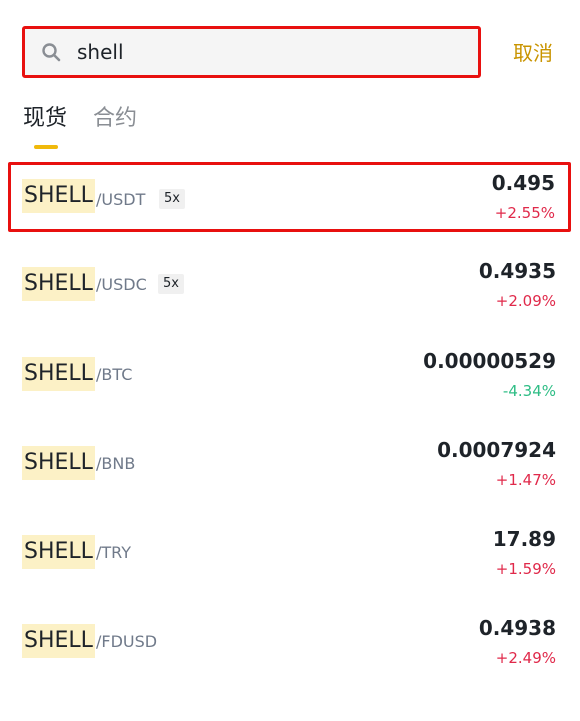 This screenshot has height=721, width=580. Describe the element at coordinates (116, 463) in the screenshot. I see `pair-quote: /BNB` at that location.